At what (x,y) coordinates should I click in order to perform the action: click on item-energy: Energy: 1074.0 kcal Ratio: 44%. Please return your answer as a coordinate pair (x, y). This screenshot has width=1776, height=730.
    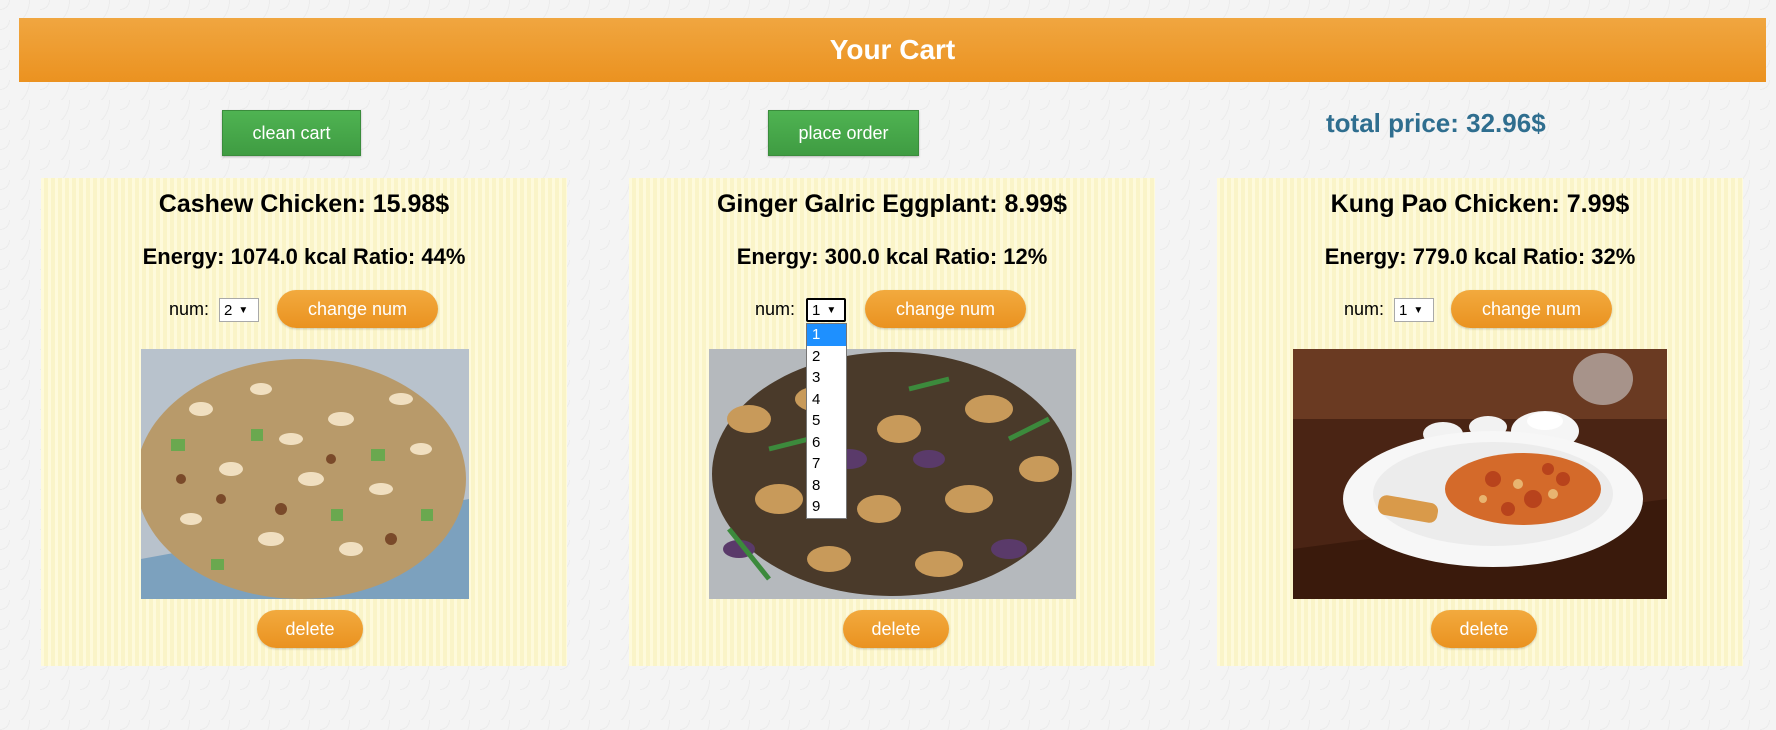
    Looking at the image, I should click on (304, 256).